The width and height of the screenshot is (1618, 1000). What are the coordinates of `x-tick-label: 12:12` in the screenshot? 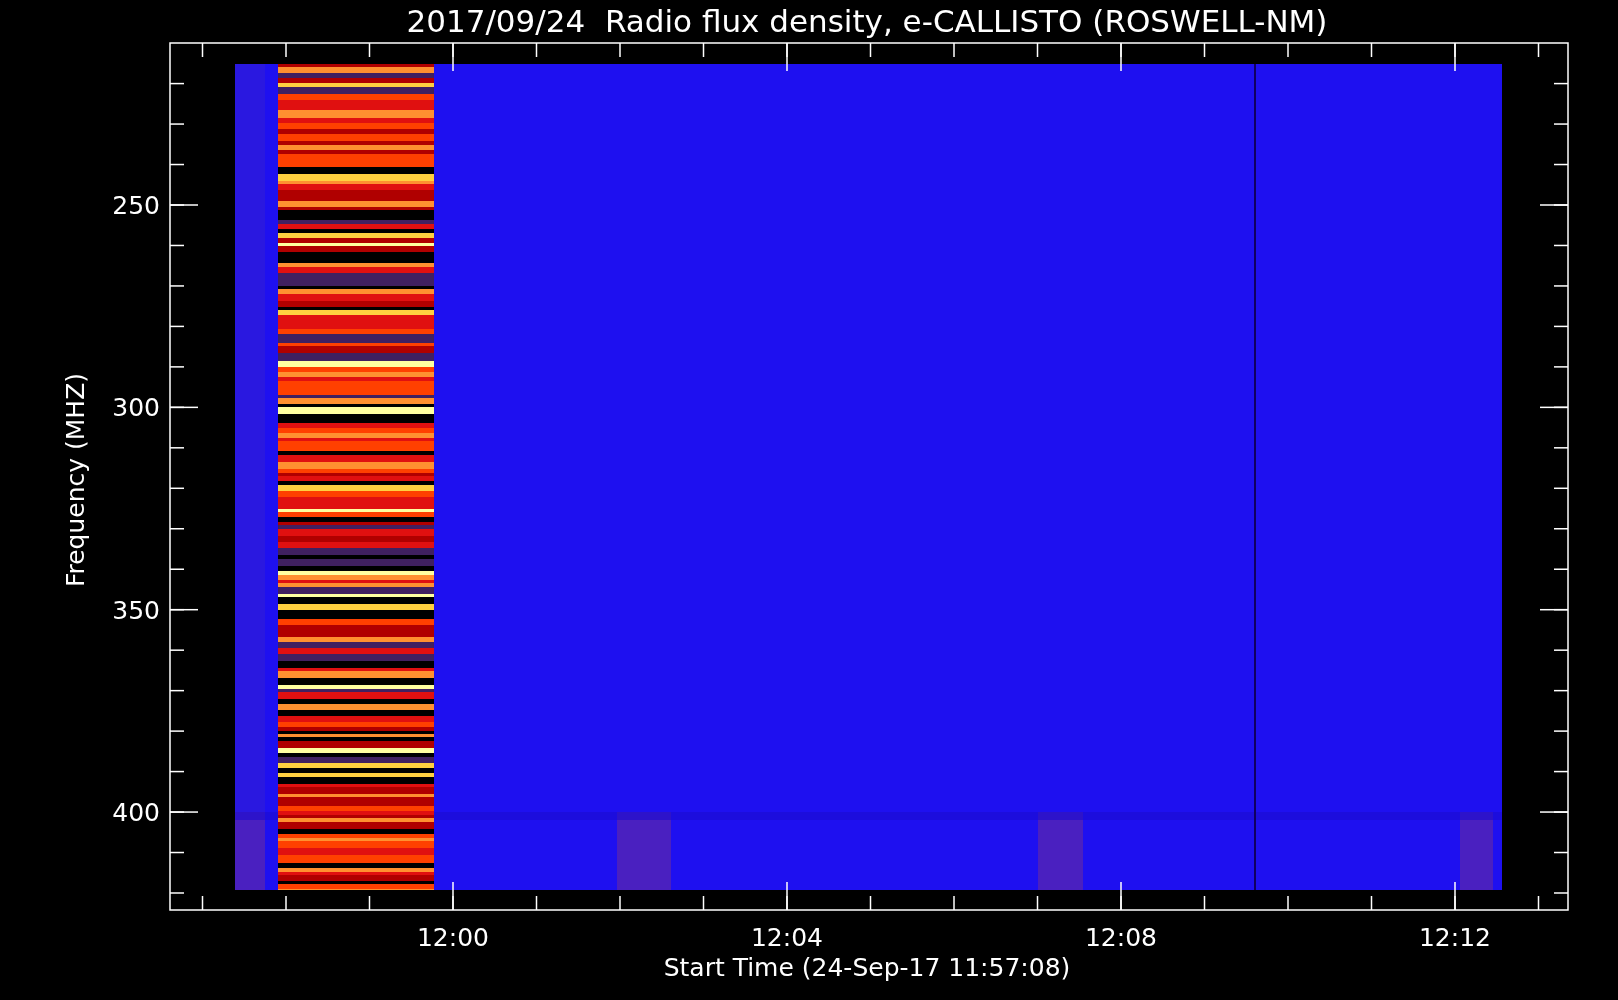 It's located at (1455, 937).